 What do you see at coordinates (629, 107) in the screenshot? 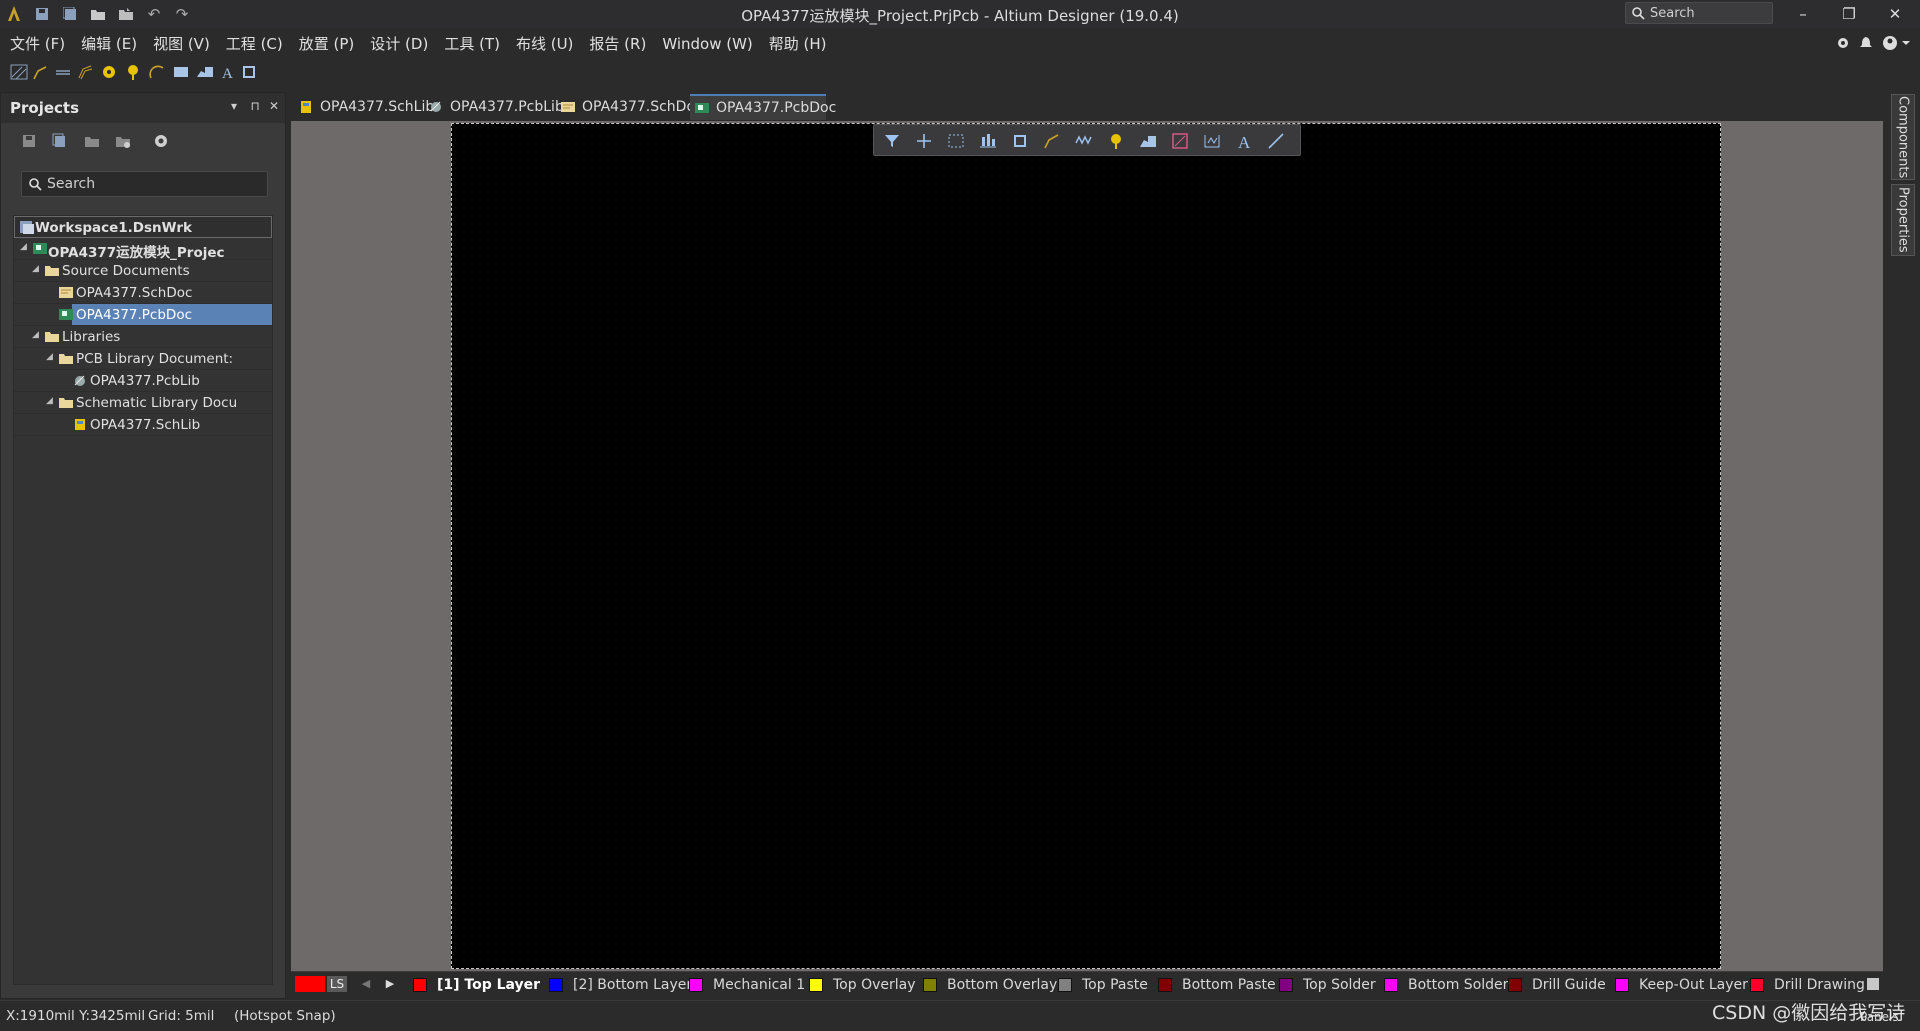
I see `tab-opa4377-schdoc: OPA4377.SchDoc` at bounding box center [629, 107].